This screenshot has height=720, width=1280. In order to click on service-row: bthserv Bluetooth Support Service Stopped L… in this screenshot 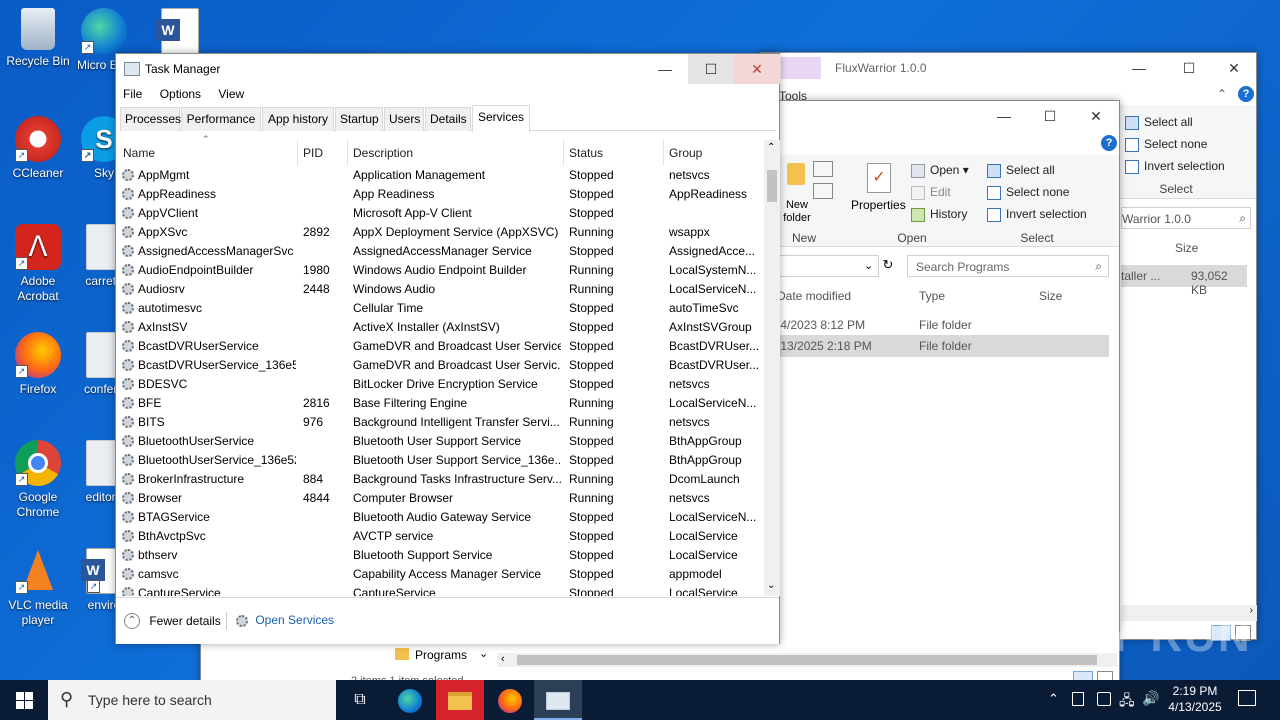, I will do `click(441, 555)`.